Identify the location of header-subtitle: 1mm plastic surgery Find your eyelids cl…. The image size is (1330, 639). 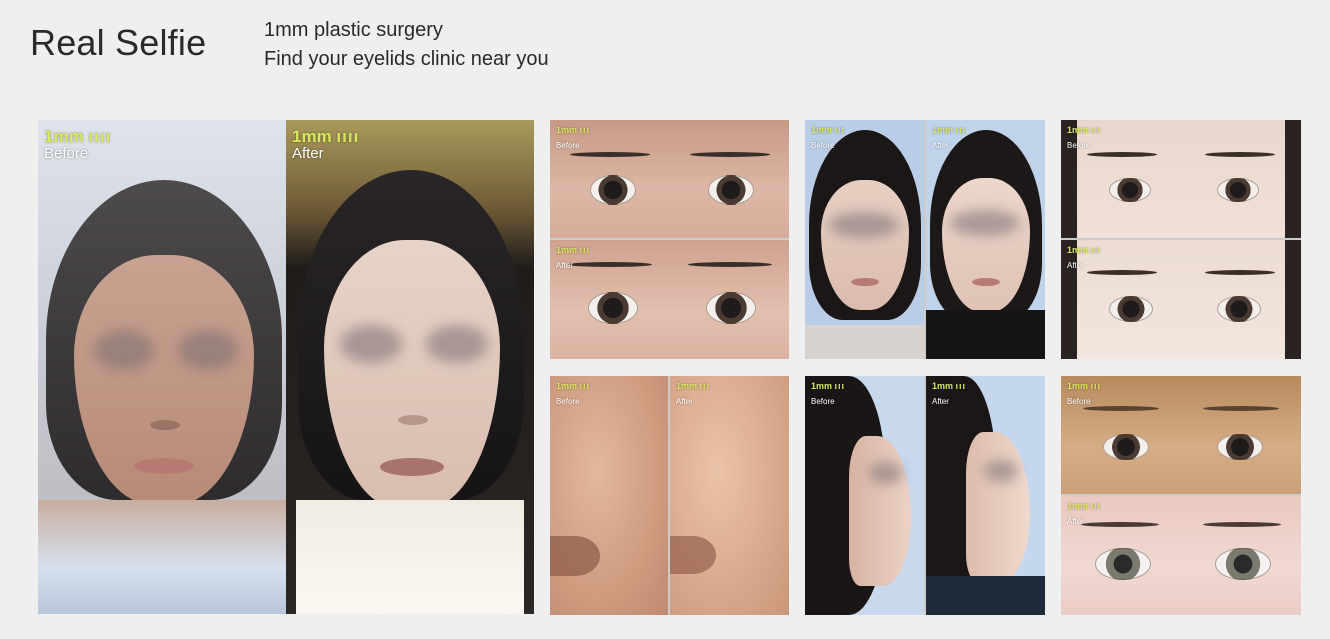
(406, 45).